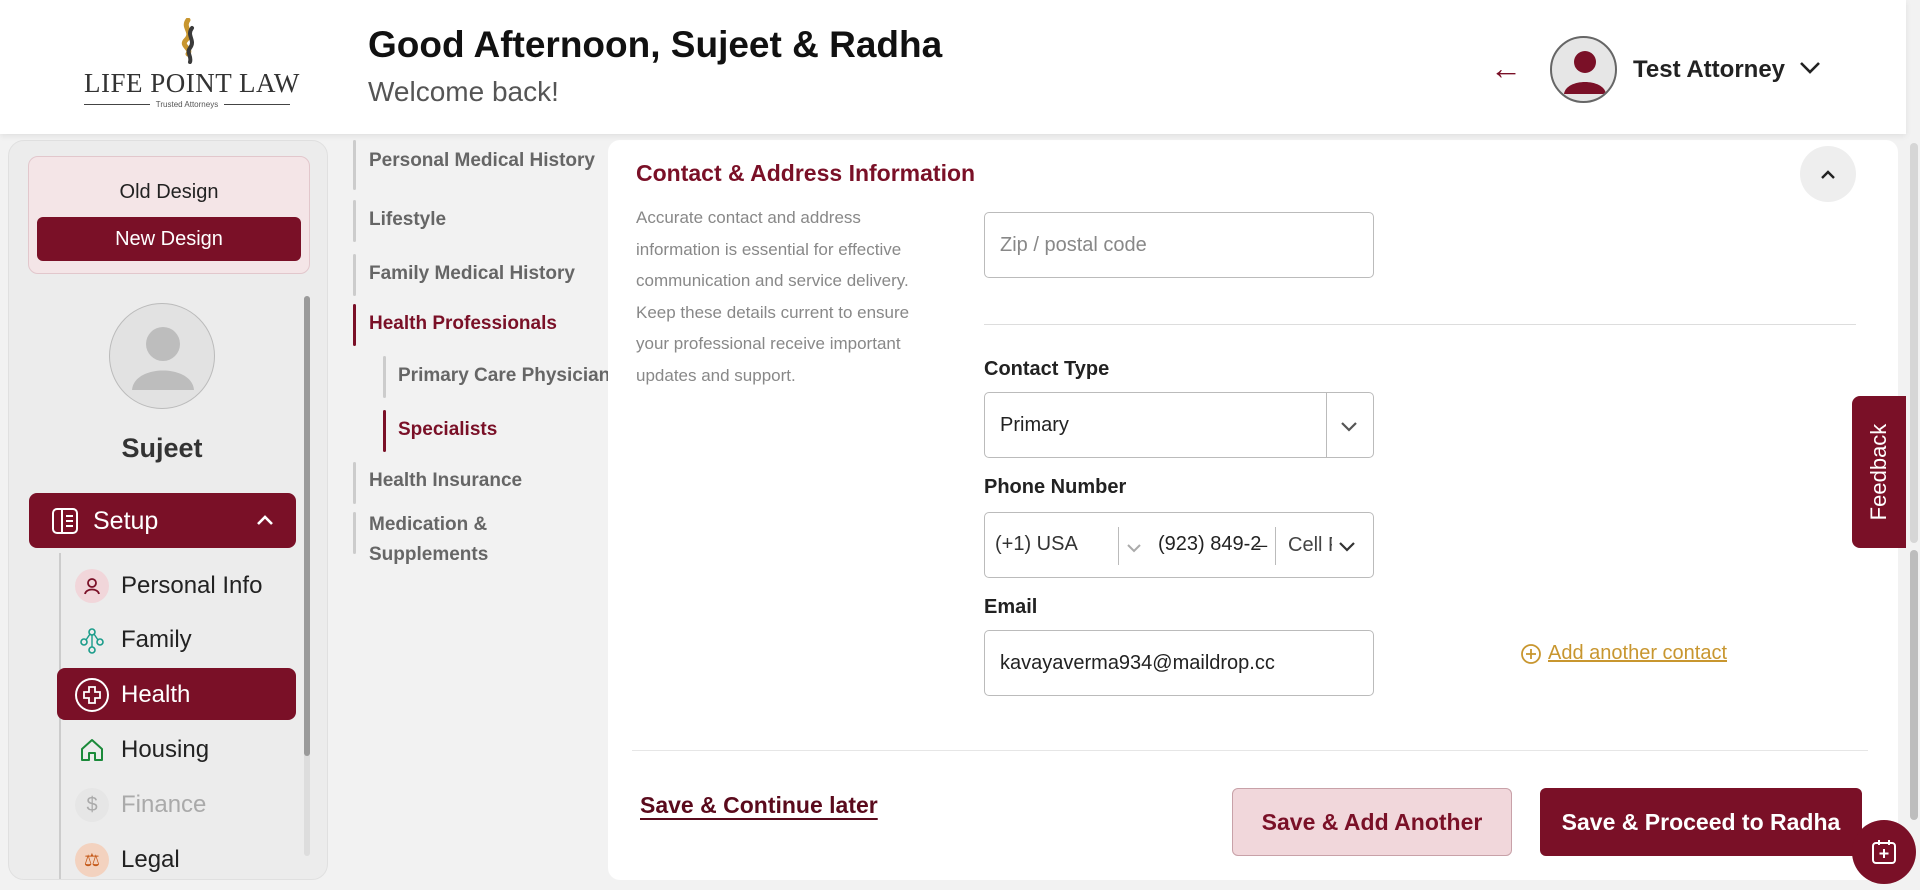 This screenshot has height=890, width=1920. I want to click on section-title: Contact & Address Information, so click(806, 173).